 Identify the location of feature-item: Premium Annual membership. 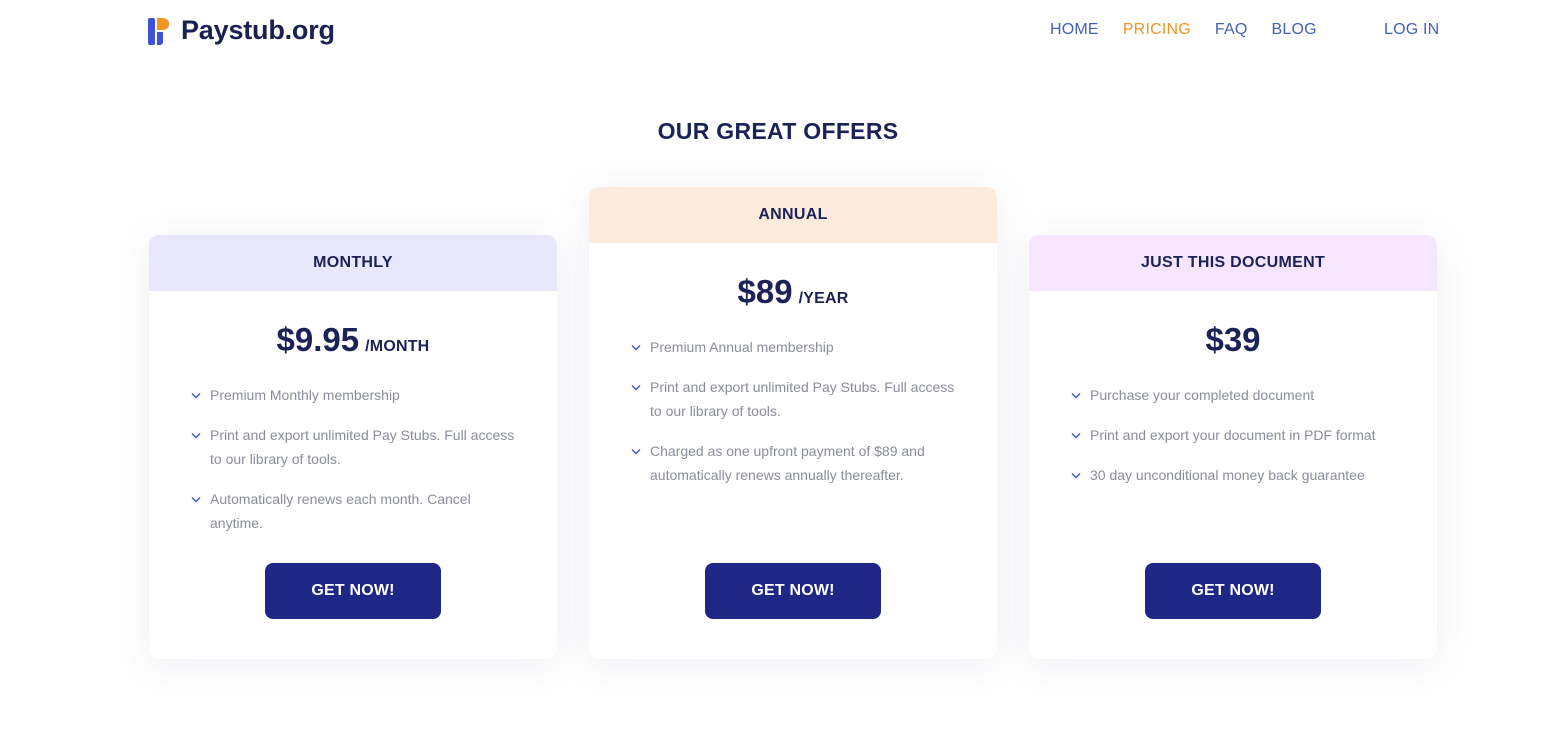
(794, 347).